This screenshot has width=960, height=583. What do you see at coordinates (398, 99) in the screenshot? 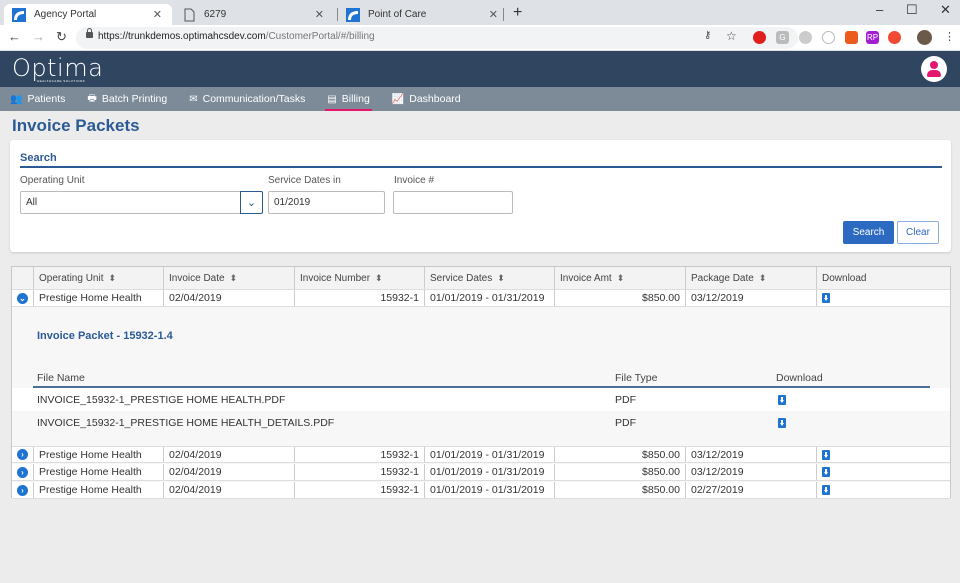
I see `chart-icon: 📈` at bounding box center [398, 99].